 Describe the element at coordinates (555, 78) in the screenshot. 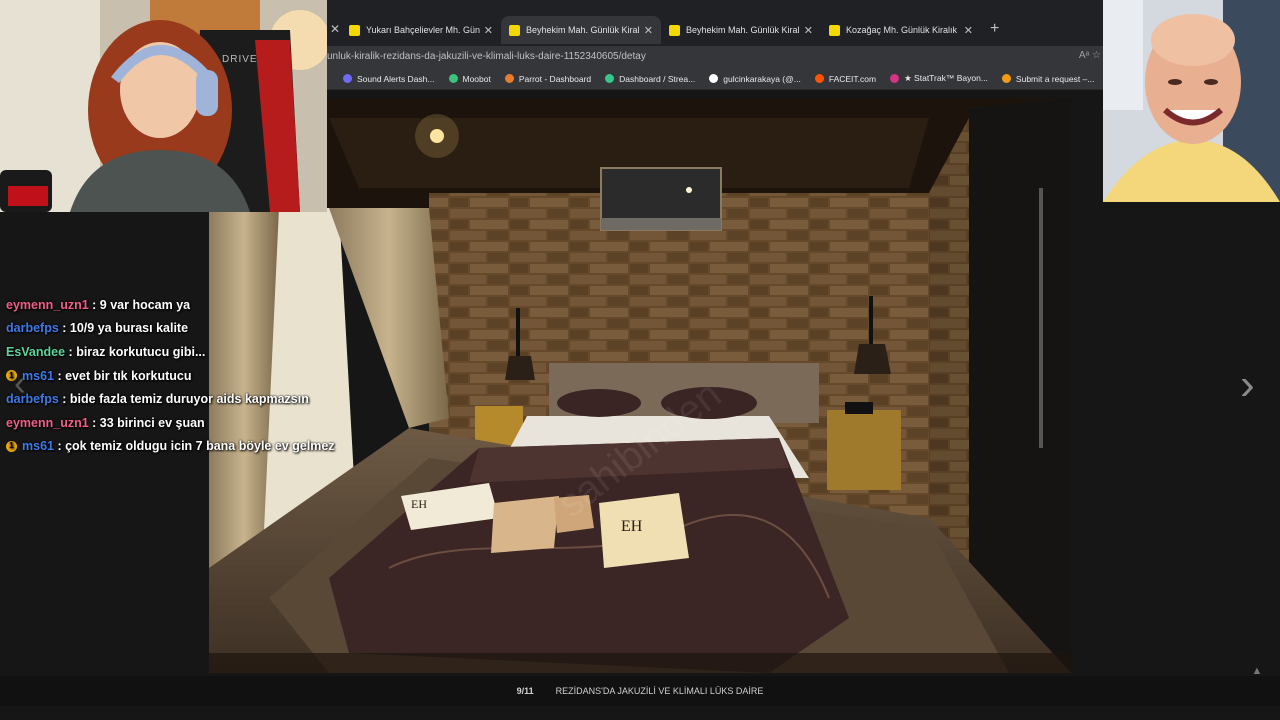

I see `bookmark-label: Parrot - Dashboard` at that location.